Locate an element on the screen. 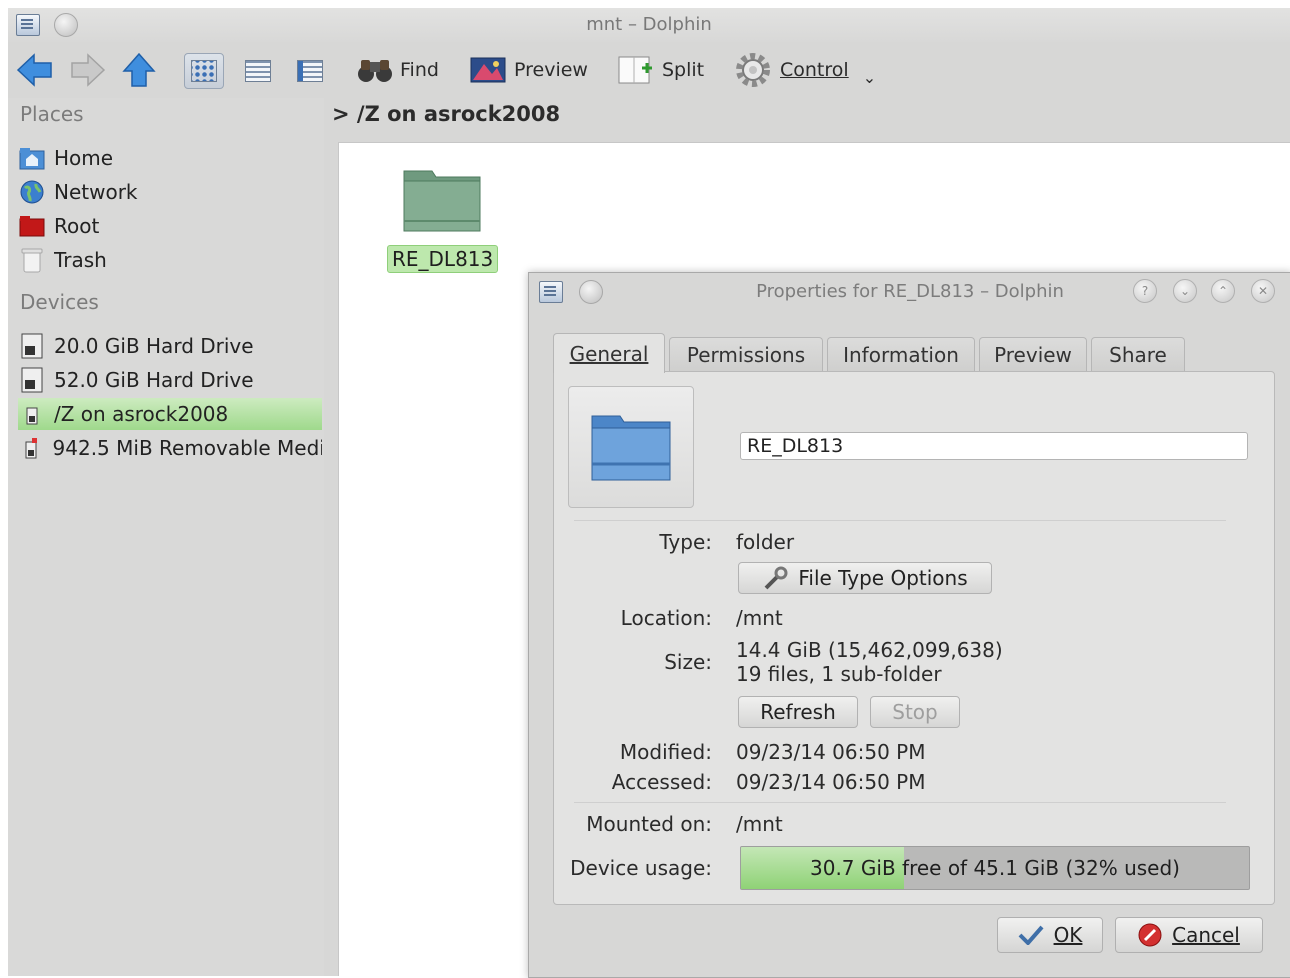 Image resolution: width=1290 pixels, height=978 pixels. control-button: Control ⌄ is located at coordinates (805, 70).